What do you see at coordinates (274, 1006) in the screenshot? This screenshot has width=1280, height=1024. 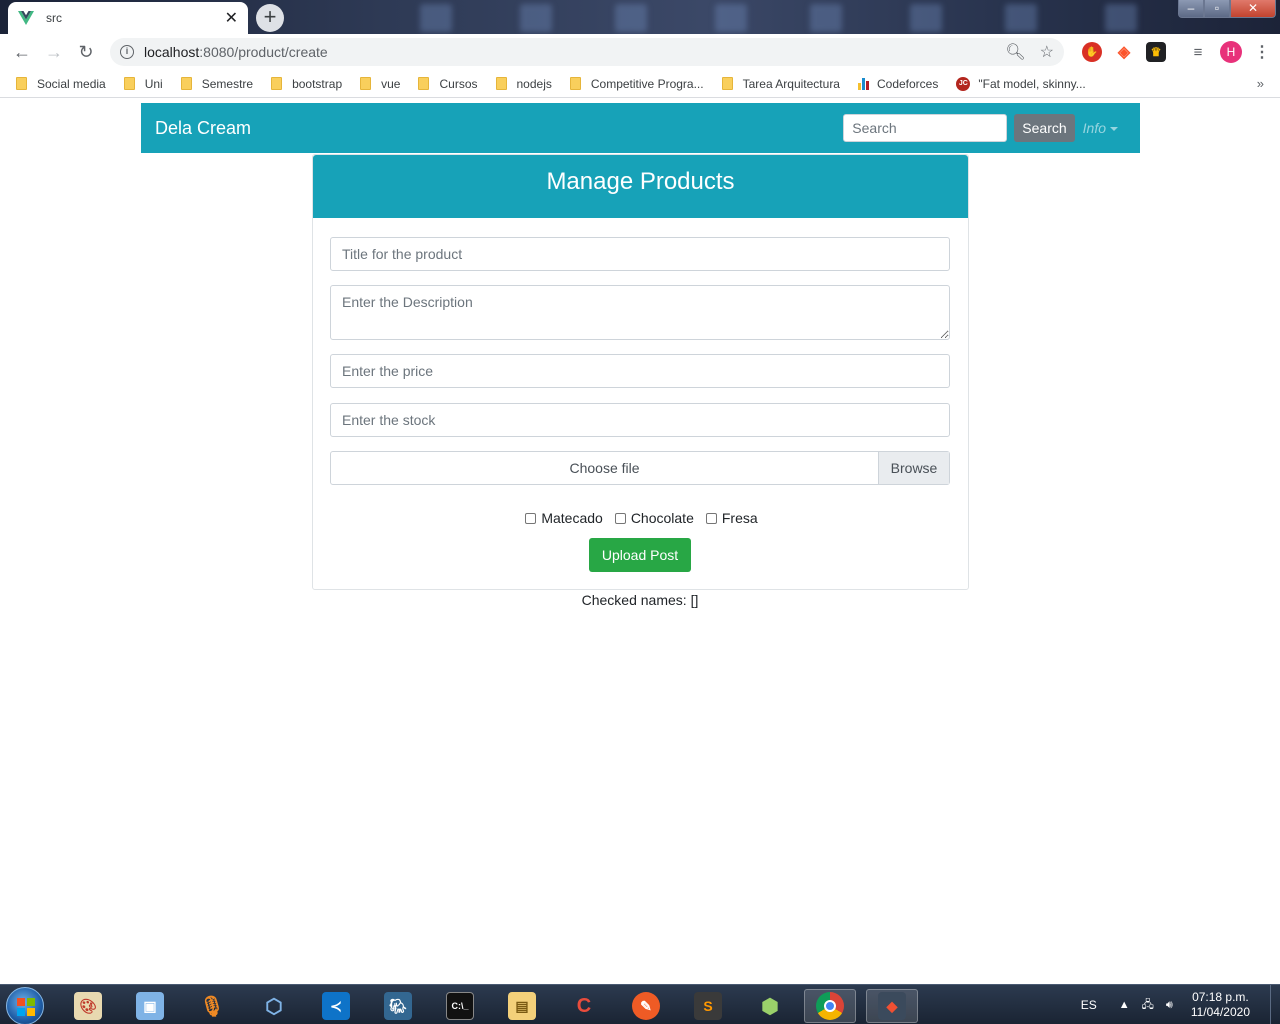 I see `virtualbox-app-icon: ⬡` at bounding box center [274, 1006].